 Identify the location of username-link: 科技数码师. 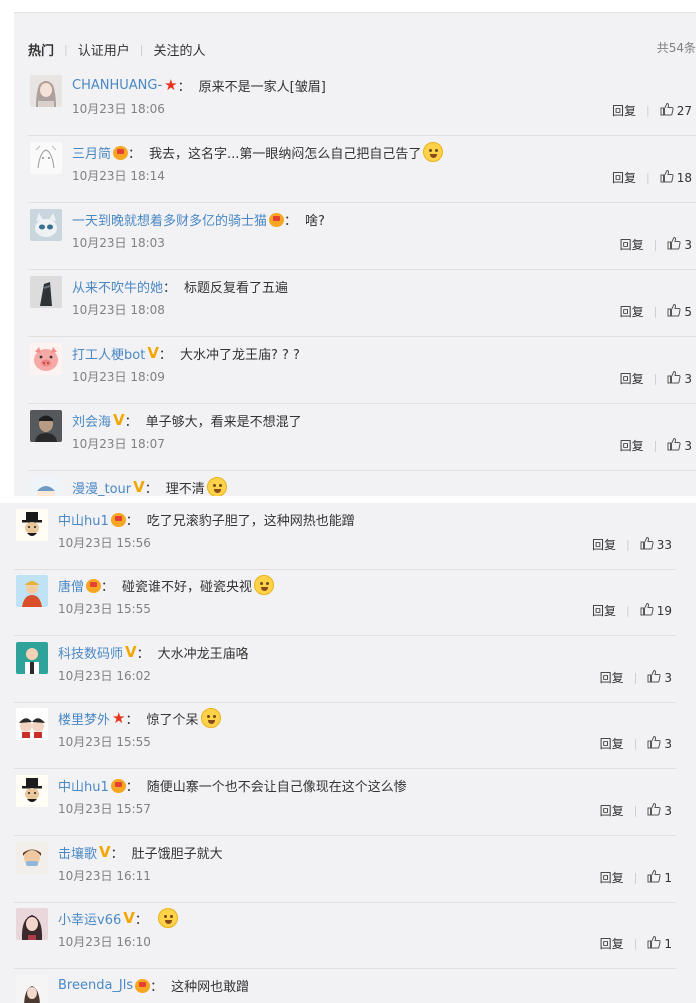
(90, 652).